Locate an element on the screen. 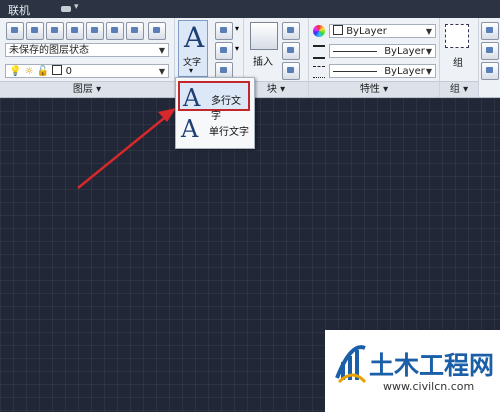 This screenshot has height=412, width=500. text-dropdown-menu: A 多行文字 A 单行文字 is located at coordinates (215, 113).